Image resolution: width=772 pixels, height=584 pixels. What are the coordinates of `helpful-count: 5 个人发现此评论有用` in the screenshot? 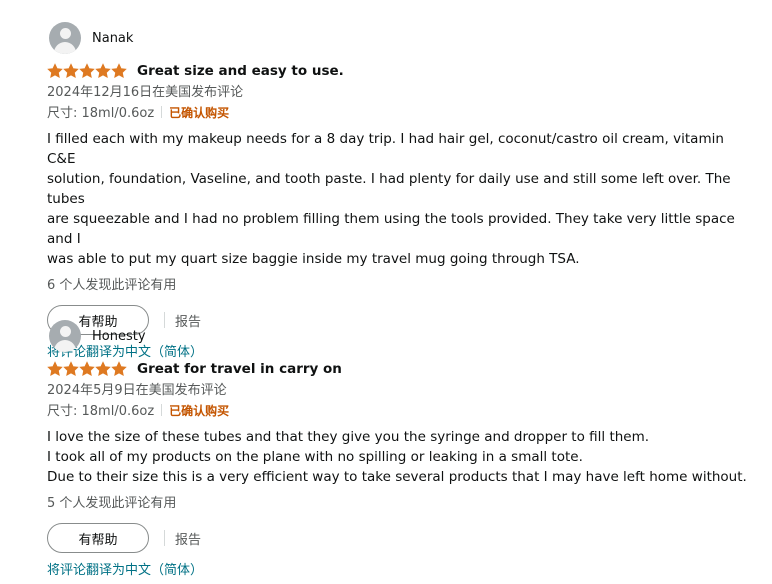 It's located at (112, 503).